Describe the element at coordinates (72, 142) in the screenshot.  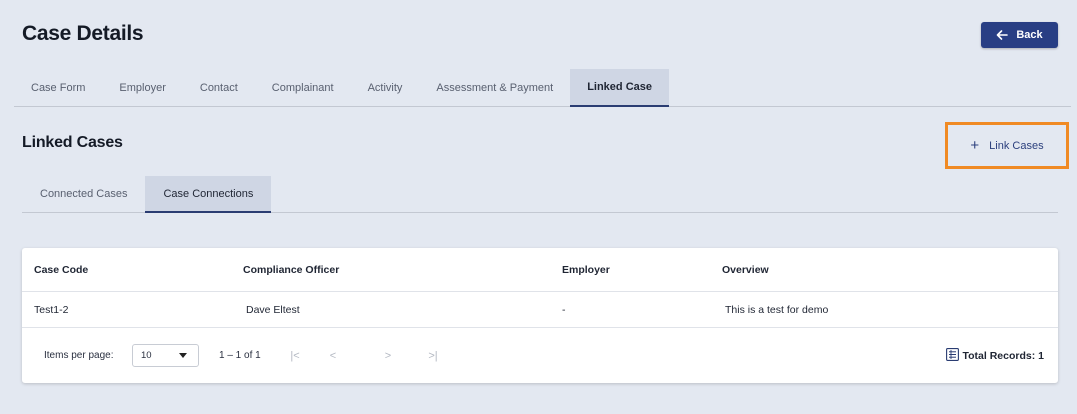
I see `section-title: Linked Cases` at that location.